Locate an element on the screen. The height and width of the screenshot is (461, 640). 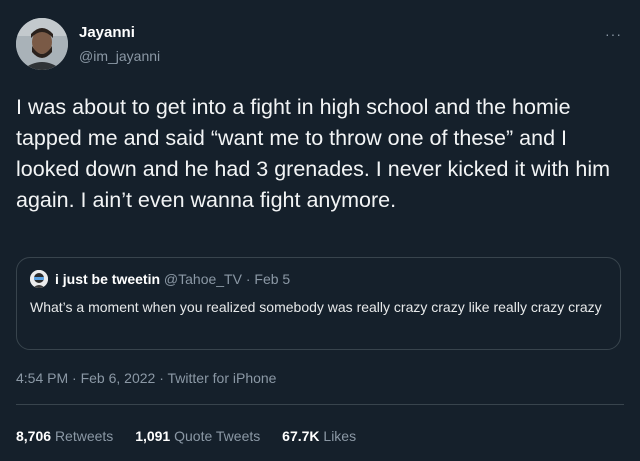
retweets-label: Retweets is located at coordinates (84, 436).